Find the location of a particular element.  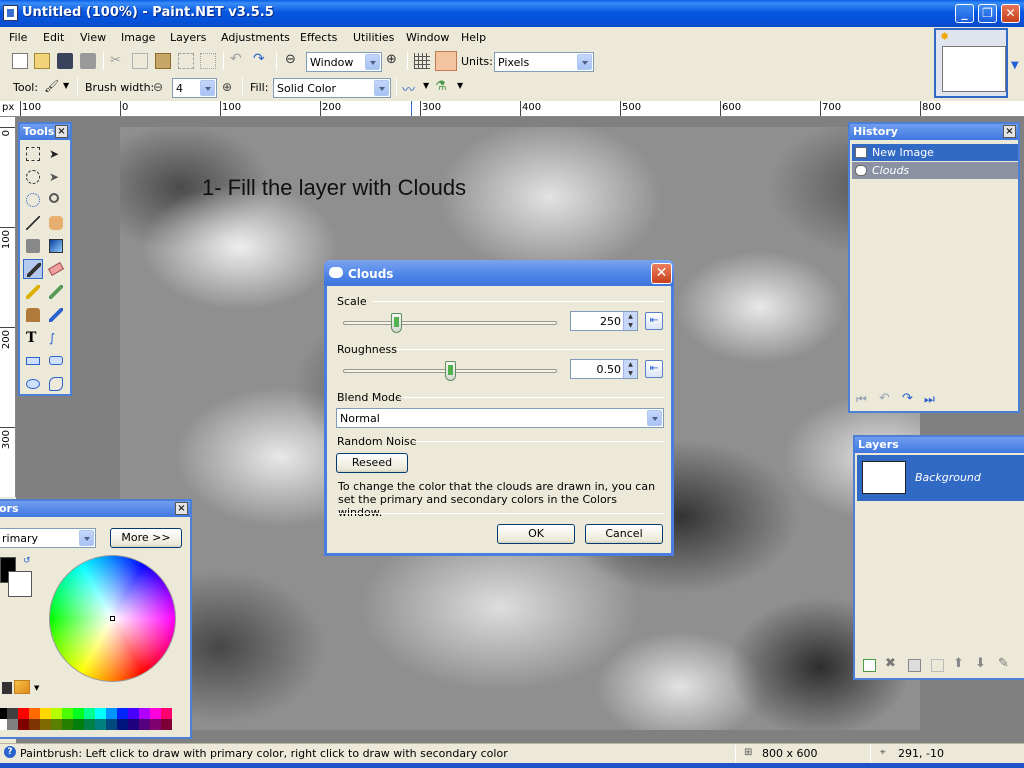

palette-menu-icon is located at coordinates (7, 688).